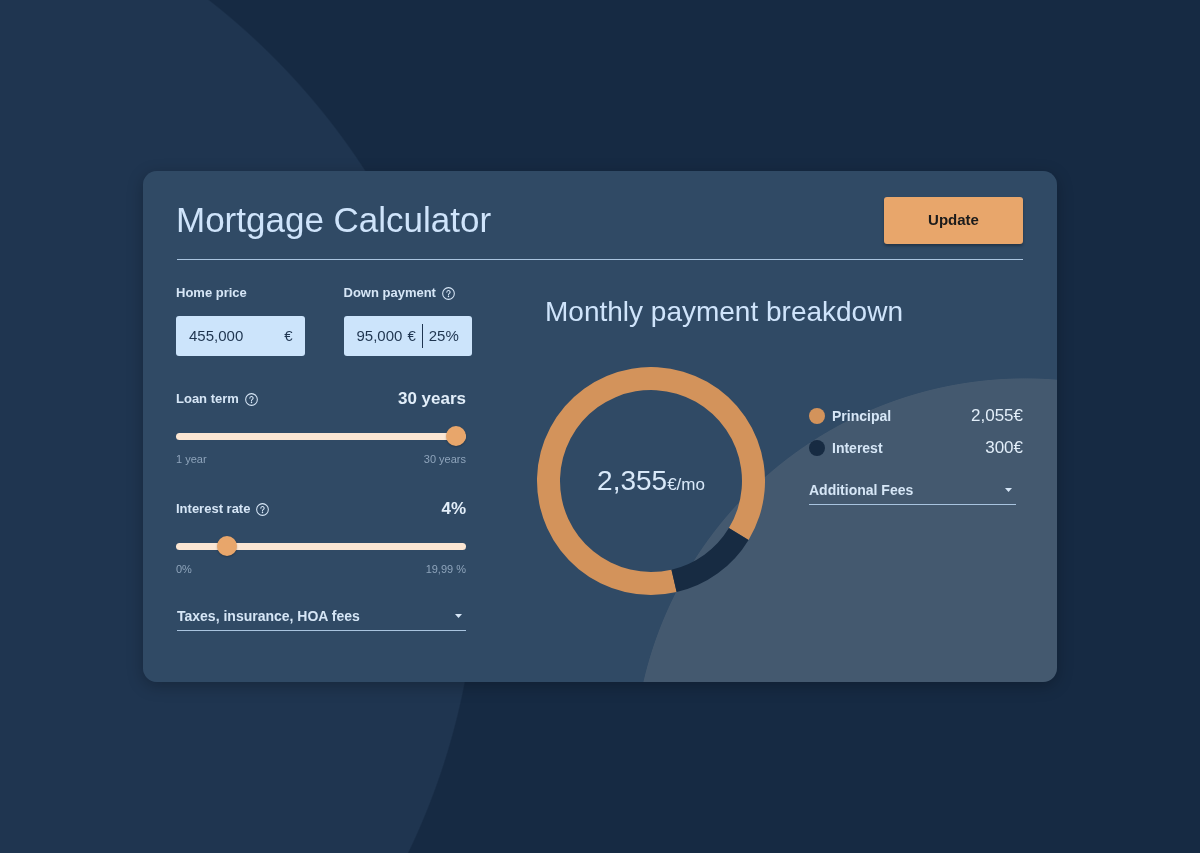 The width and height of the screenshot is (1200, 853). What do you see at coordinates (184, 569) in the screenshot?
I see `range-min-label: 0%` at bounding box center [184, 569].